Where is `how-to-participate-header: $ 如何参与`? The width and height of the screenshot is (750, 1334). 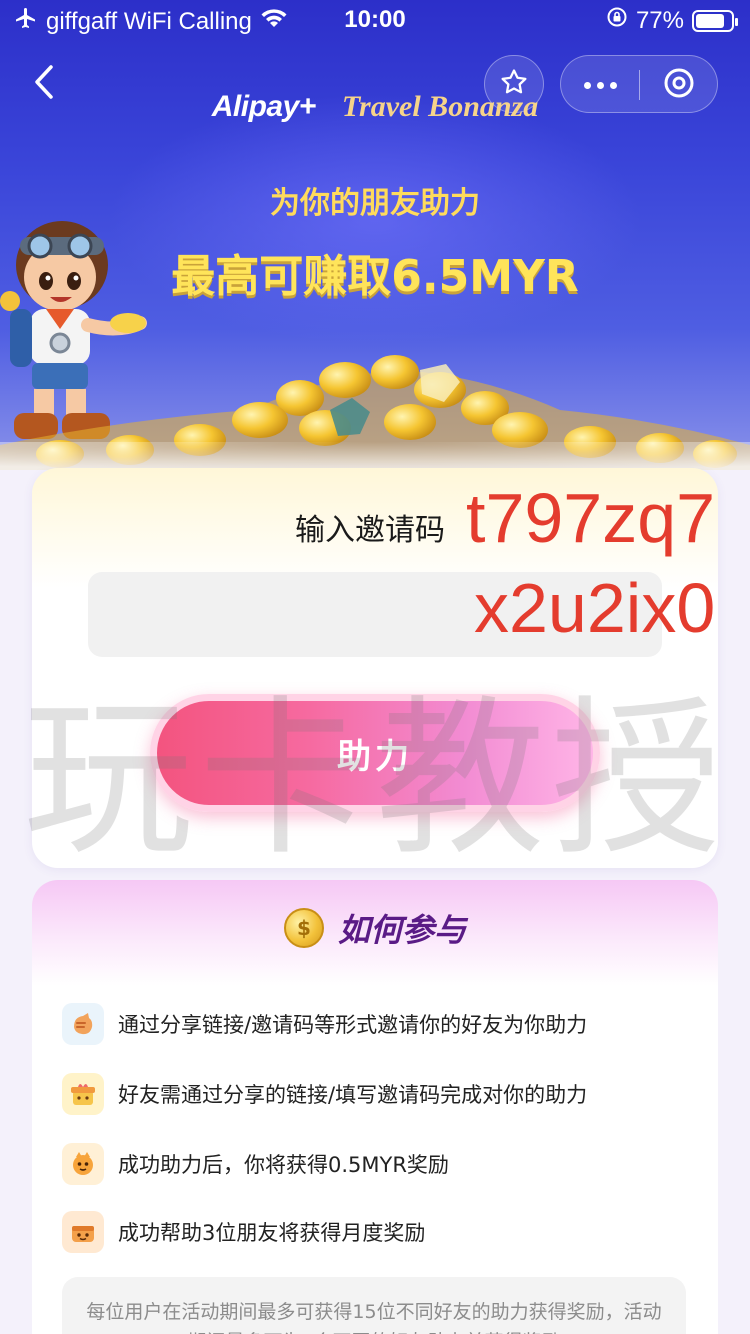
how-to-participate-header: $ 如何参与 is located at coordinates (375, 928).